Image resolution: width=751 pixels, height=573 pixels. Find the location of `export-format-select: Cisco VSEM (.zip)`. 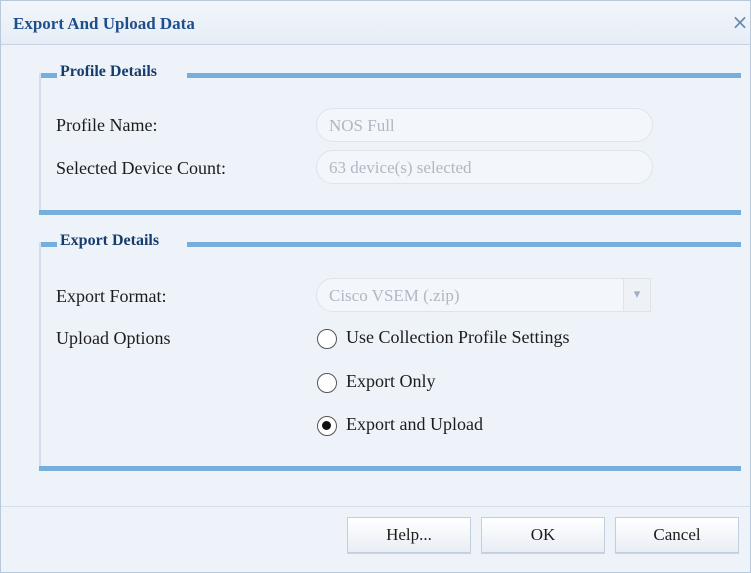

export-format-select: Cisco VSEM (.zip) is located at coordinates (470, 295).